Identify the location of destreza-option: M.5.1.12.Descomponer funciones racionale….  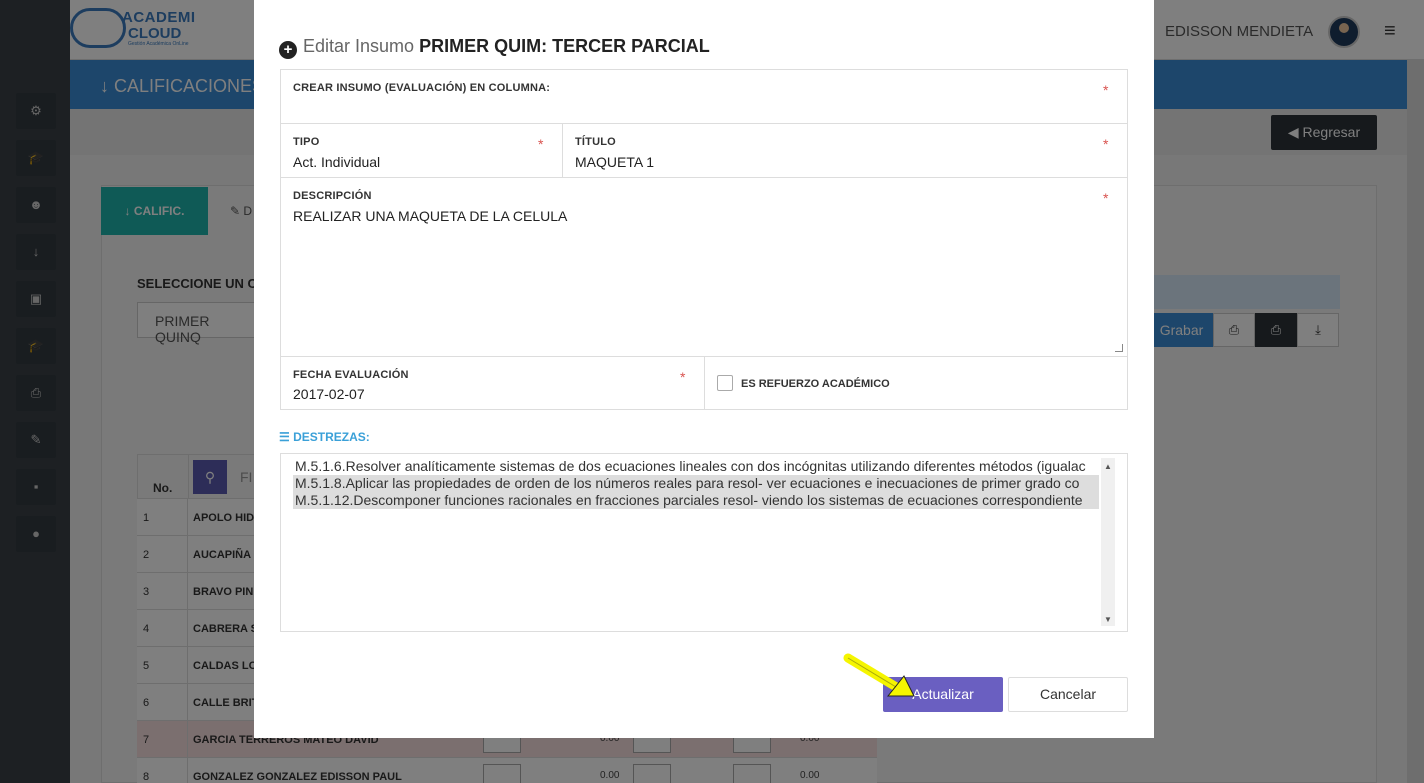
(696, 500).